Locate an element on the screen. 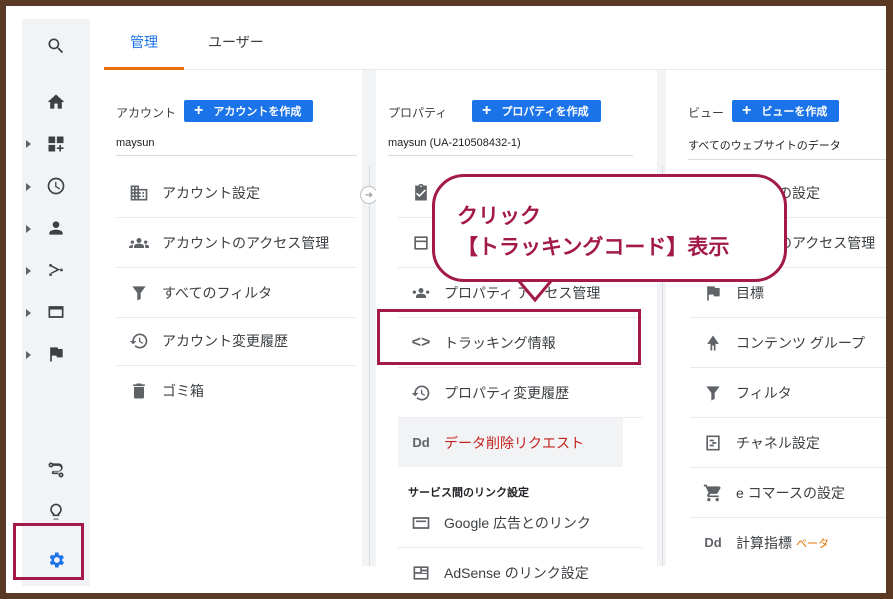 The height and width of the screenshot is (599, 893). acquisition-icon is located at coordinates (56, 270).